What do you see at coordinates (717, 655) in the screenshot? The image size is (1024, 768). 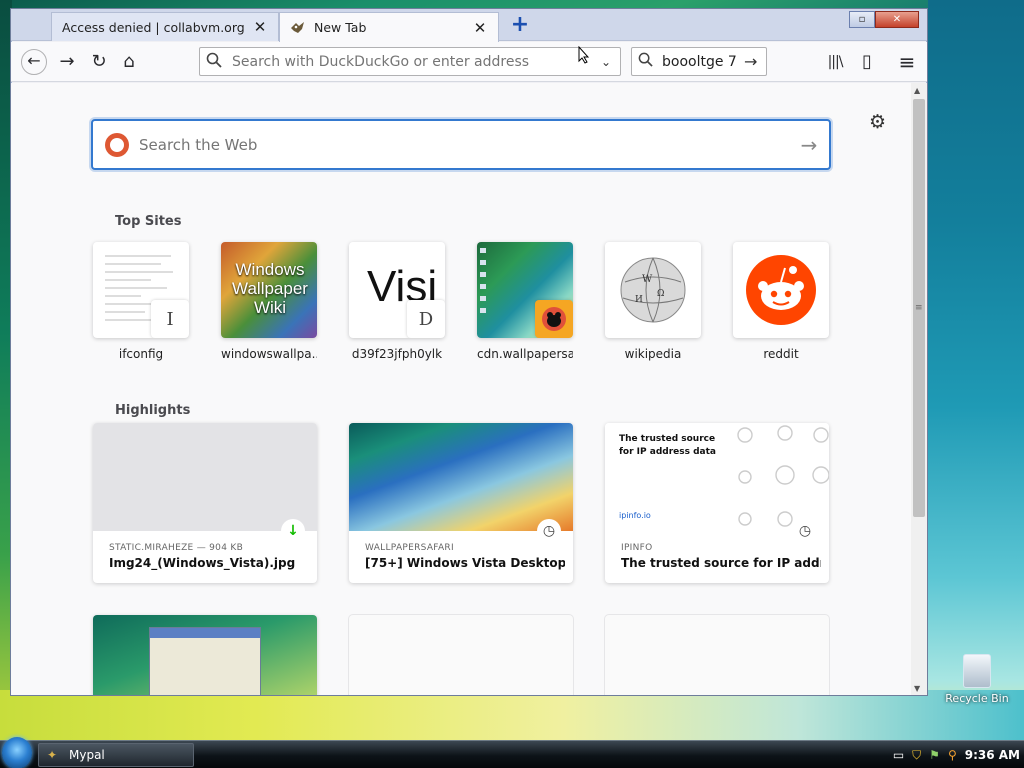 I see `highlight-placeholder` at bounding box center [717, 655].